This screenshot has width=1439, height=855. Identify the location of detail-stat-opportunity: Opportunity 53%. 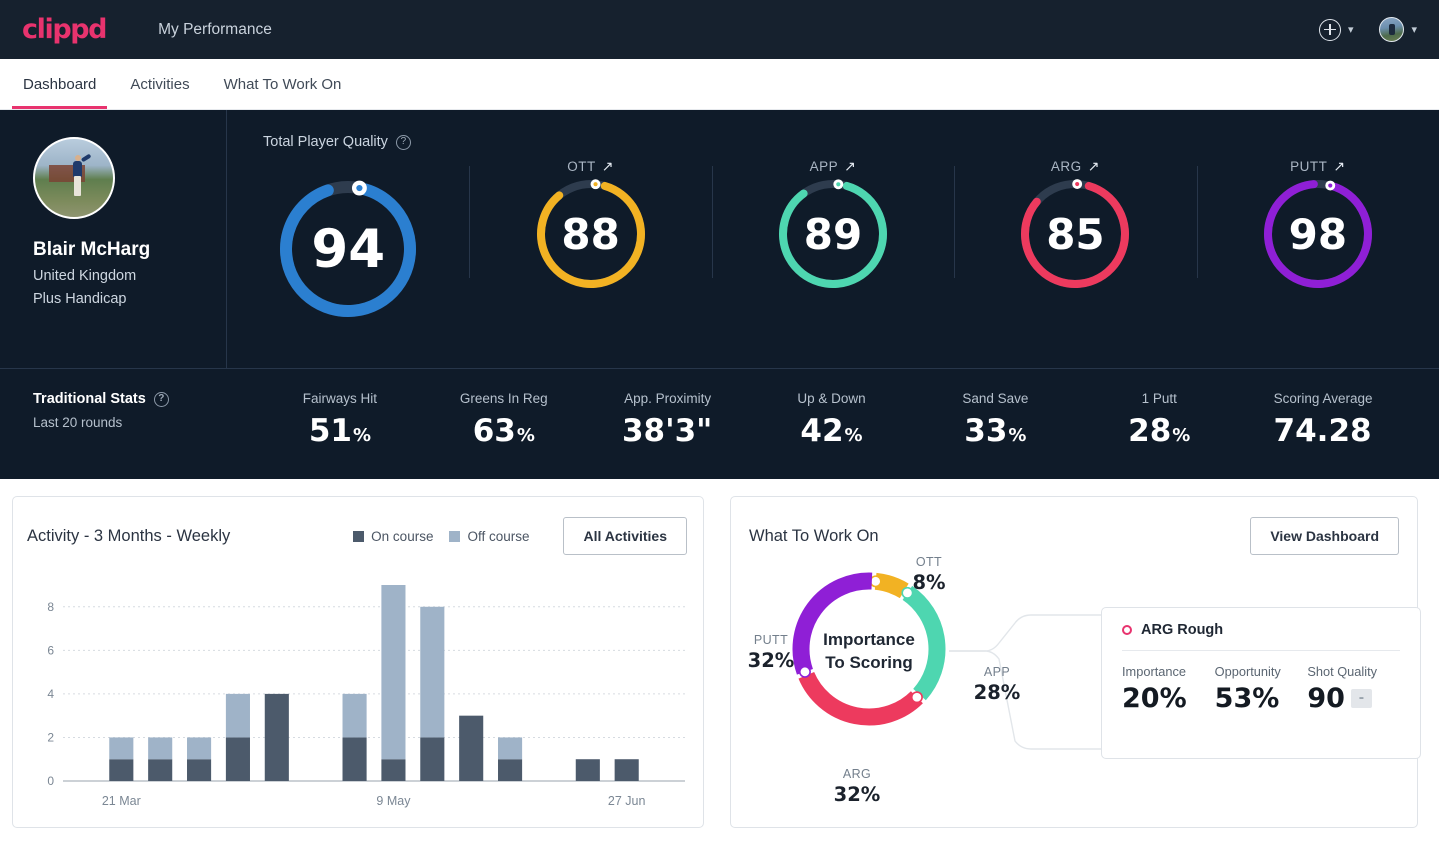
(1261, 689).